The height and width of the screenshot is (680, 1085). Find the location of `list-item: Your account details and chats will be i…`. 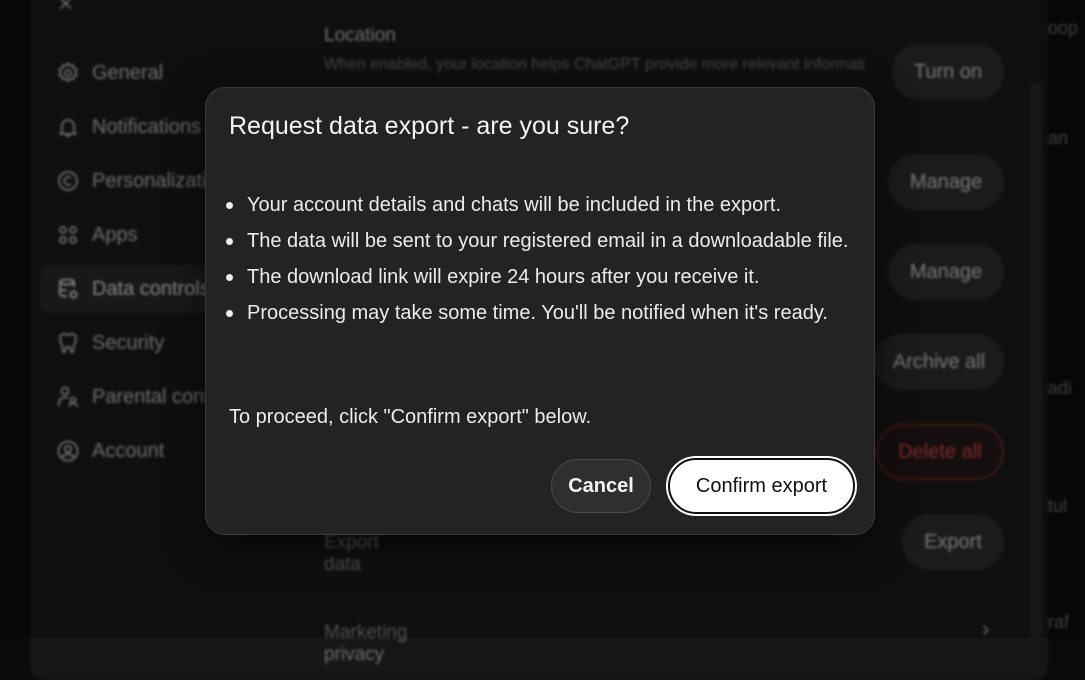

list-item: Your account details and chats will be i… is located at coordinates (541, 205).